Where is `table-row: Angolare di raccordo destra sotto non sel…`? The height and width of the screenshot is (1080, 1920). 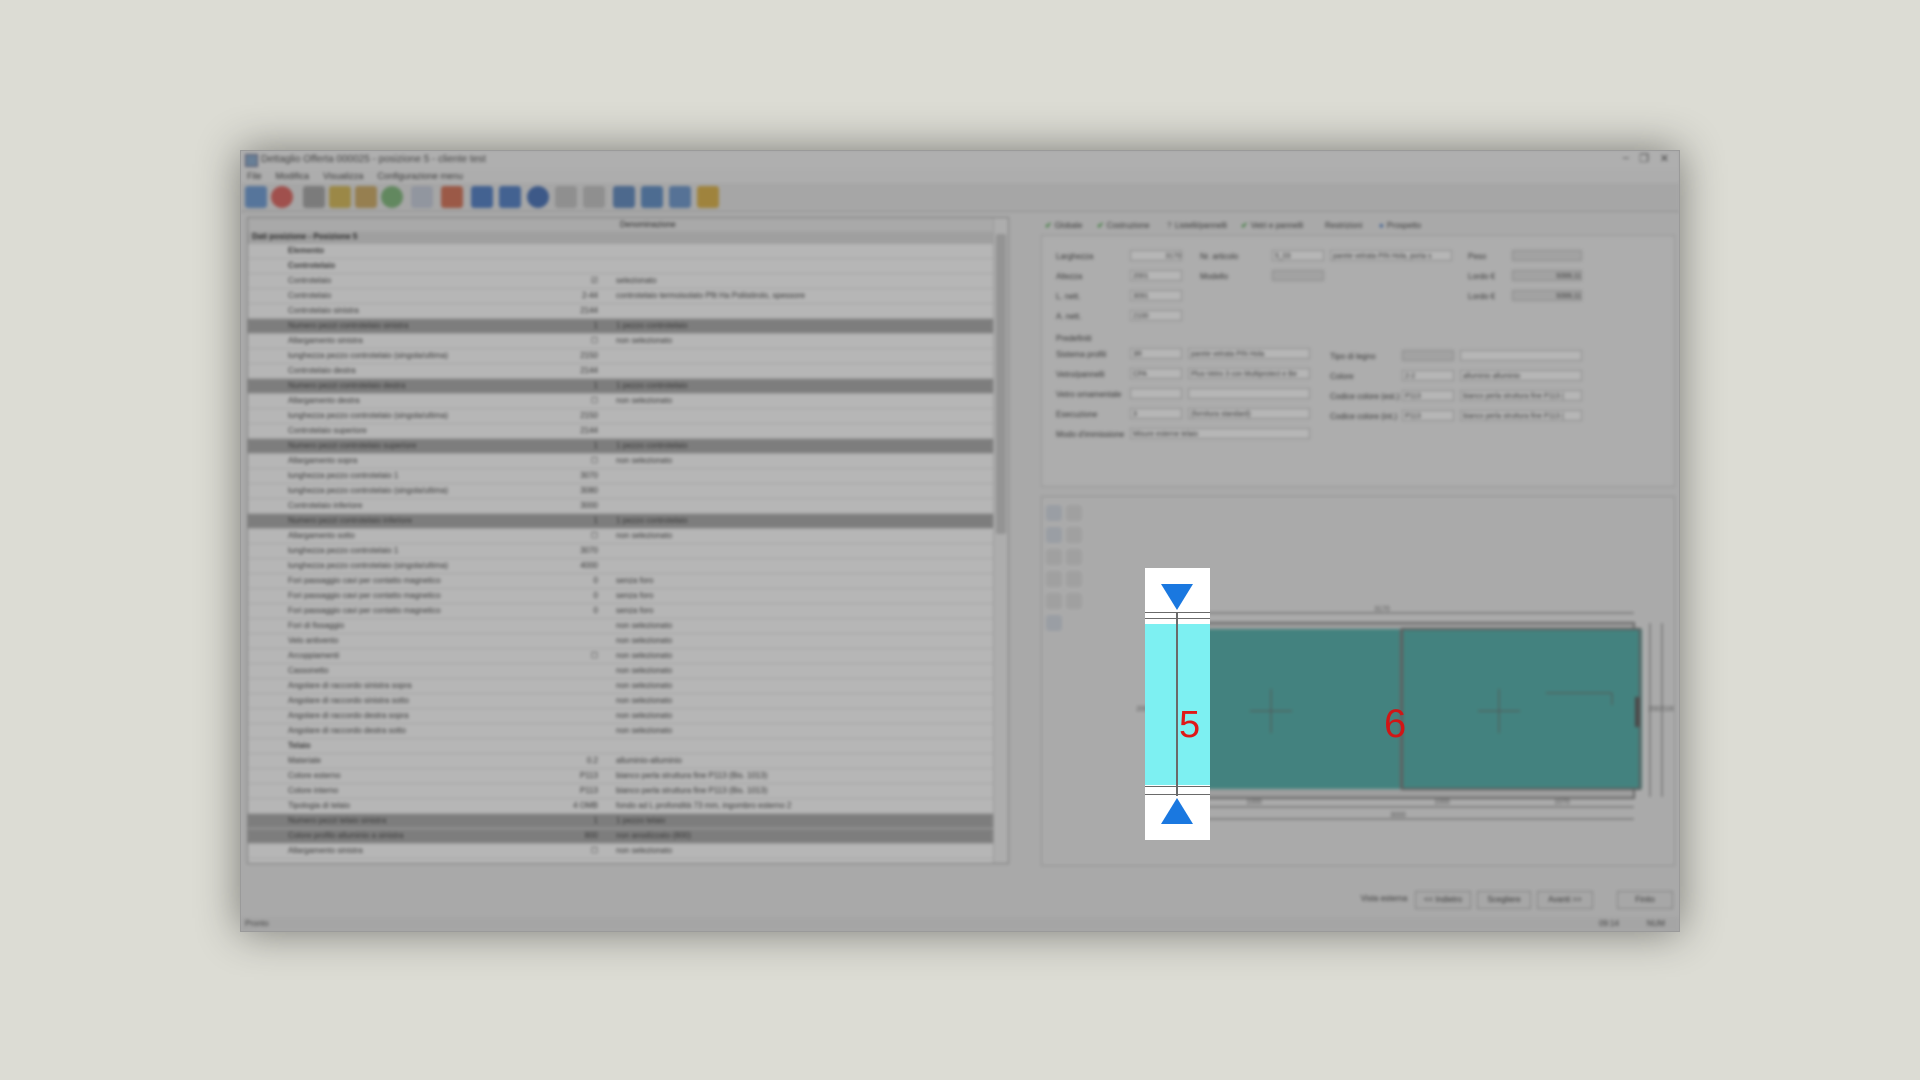 table-row: Angolare di raccordo destra sotto non sel… is located at coordinates (621, 731).